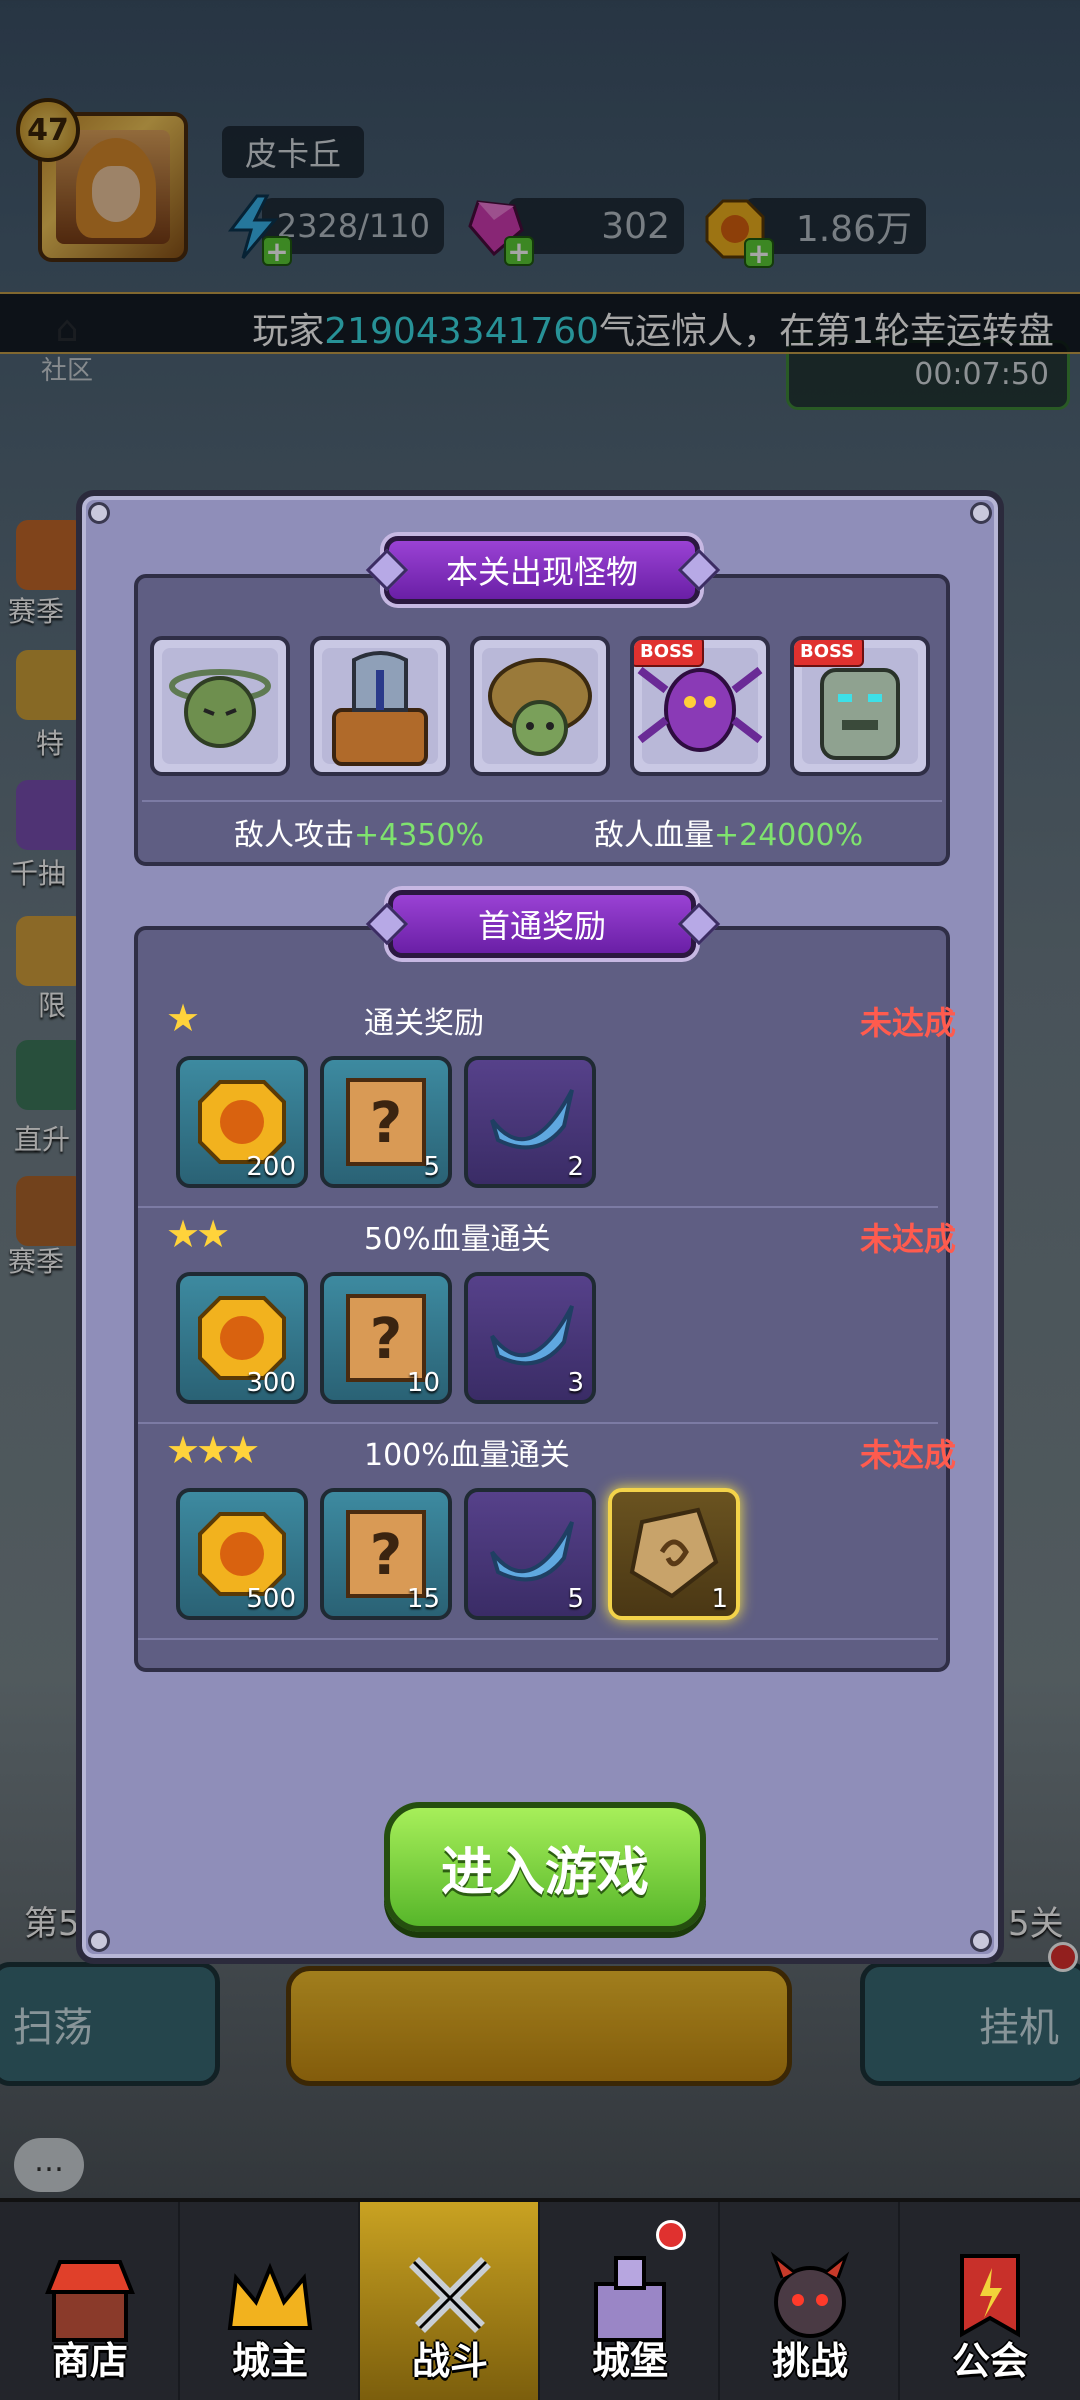 The height and width of the screenshot is (2400, 1080). I want to click on star-icon: ★★★, so click(213, 1450).